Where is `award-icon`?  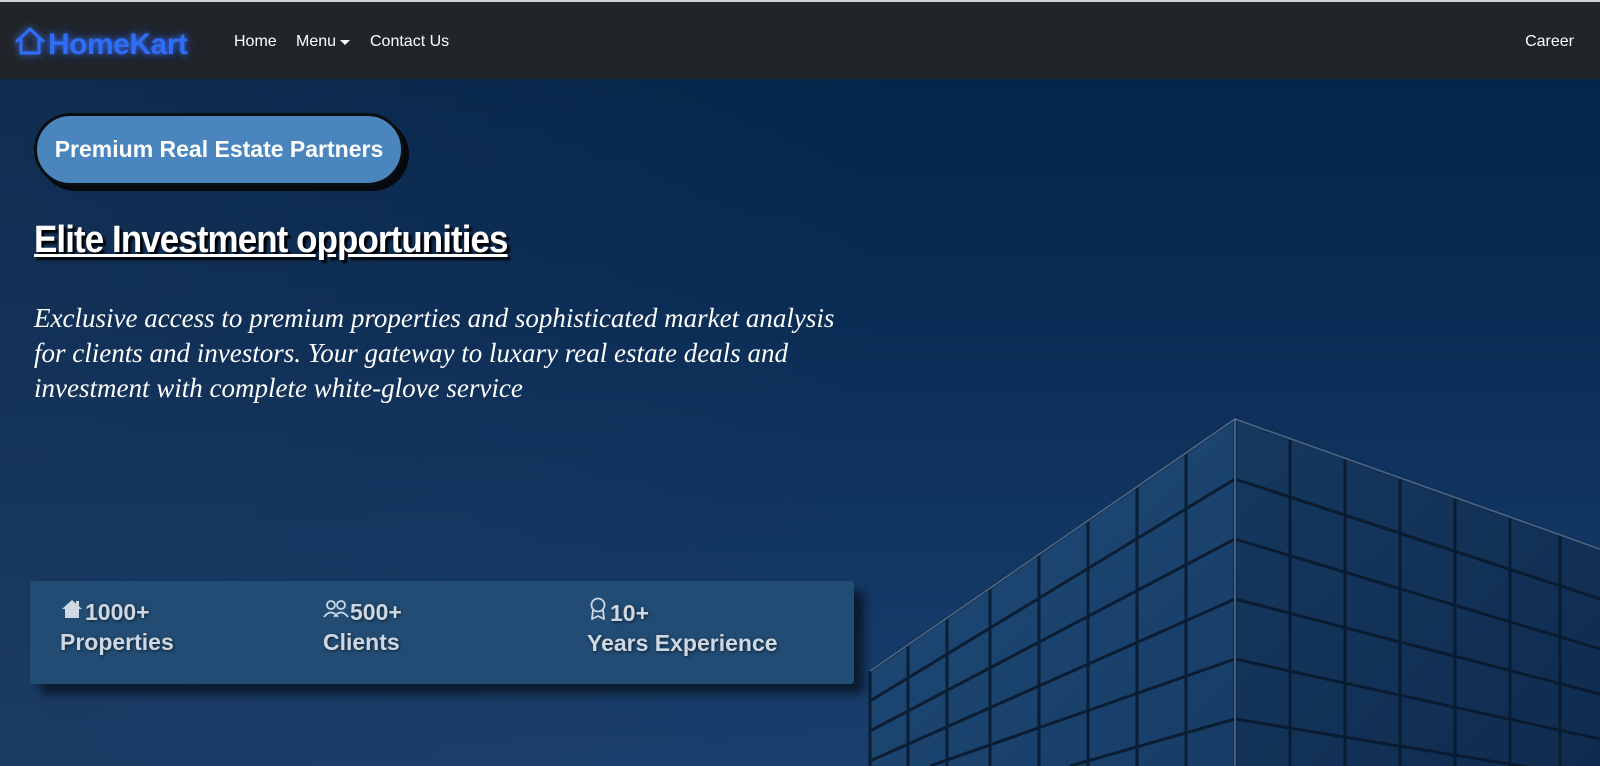
award-icon is located at coordinates (598, 612).